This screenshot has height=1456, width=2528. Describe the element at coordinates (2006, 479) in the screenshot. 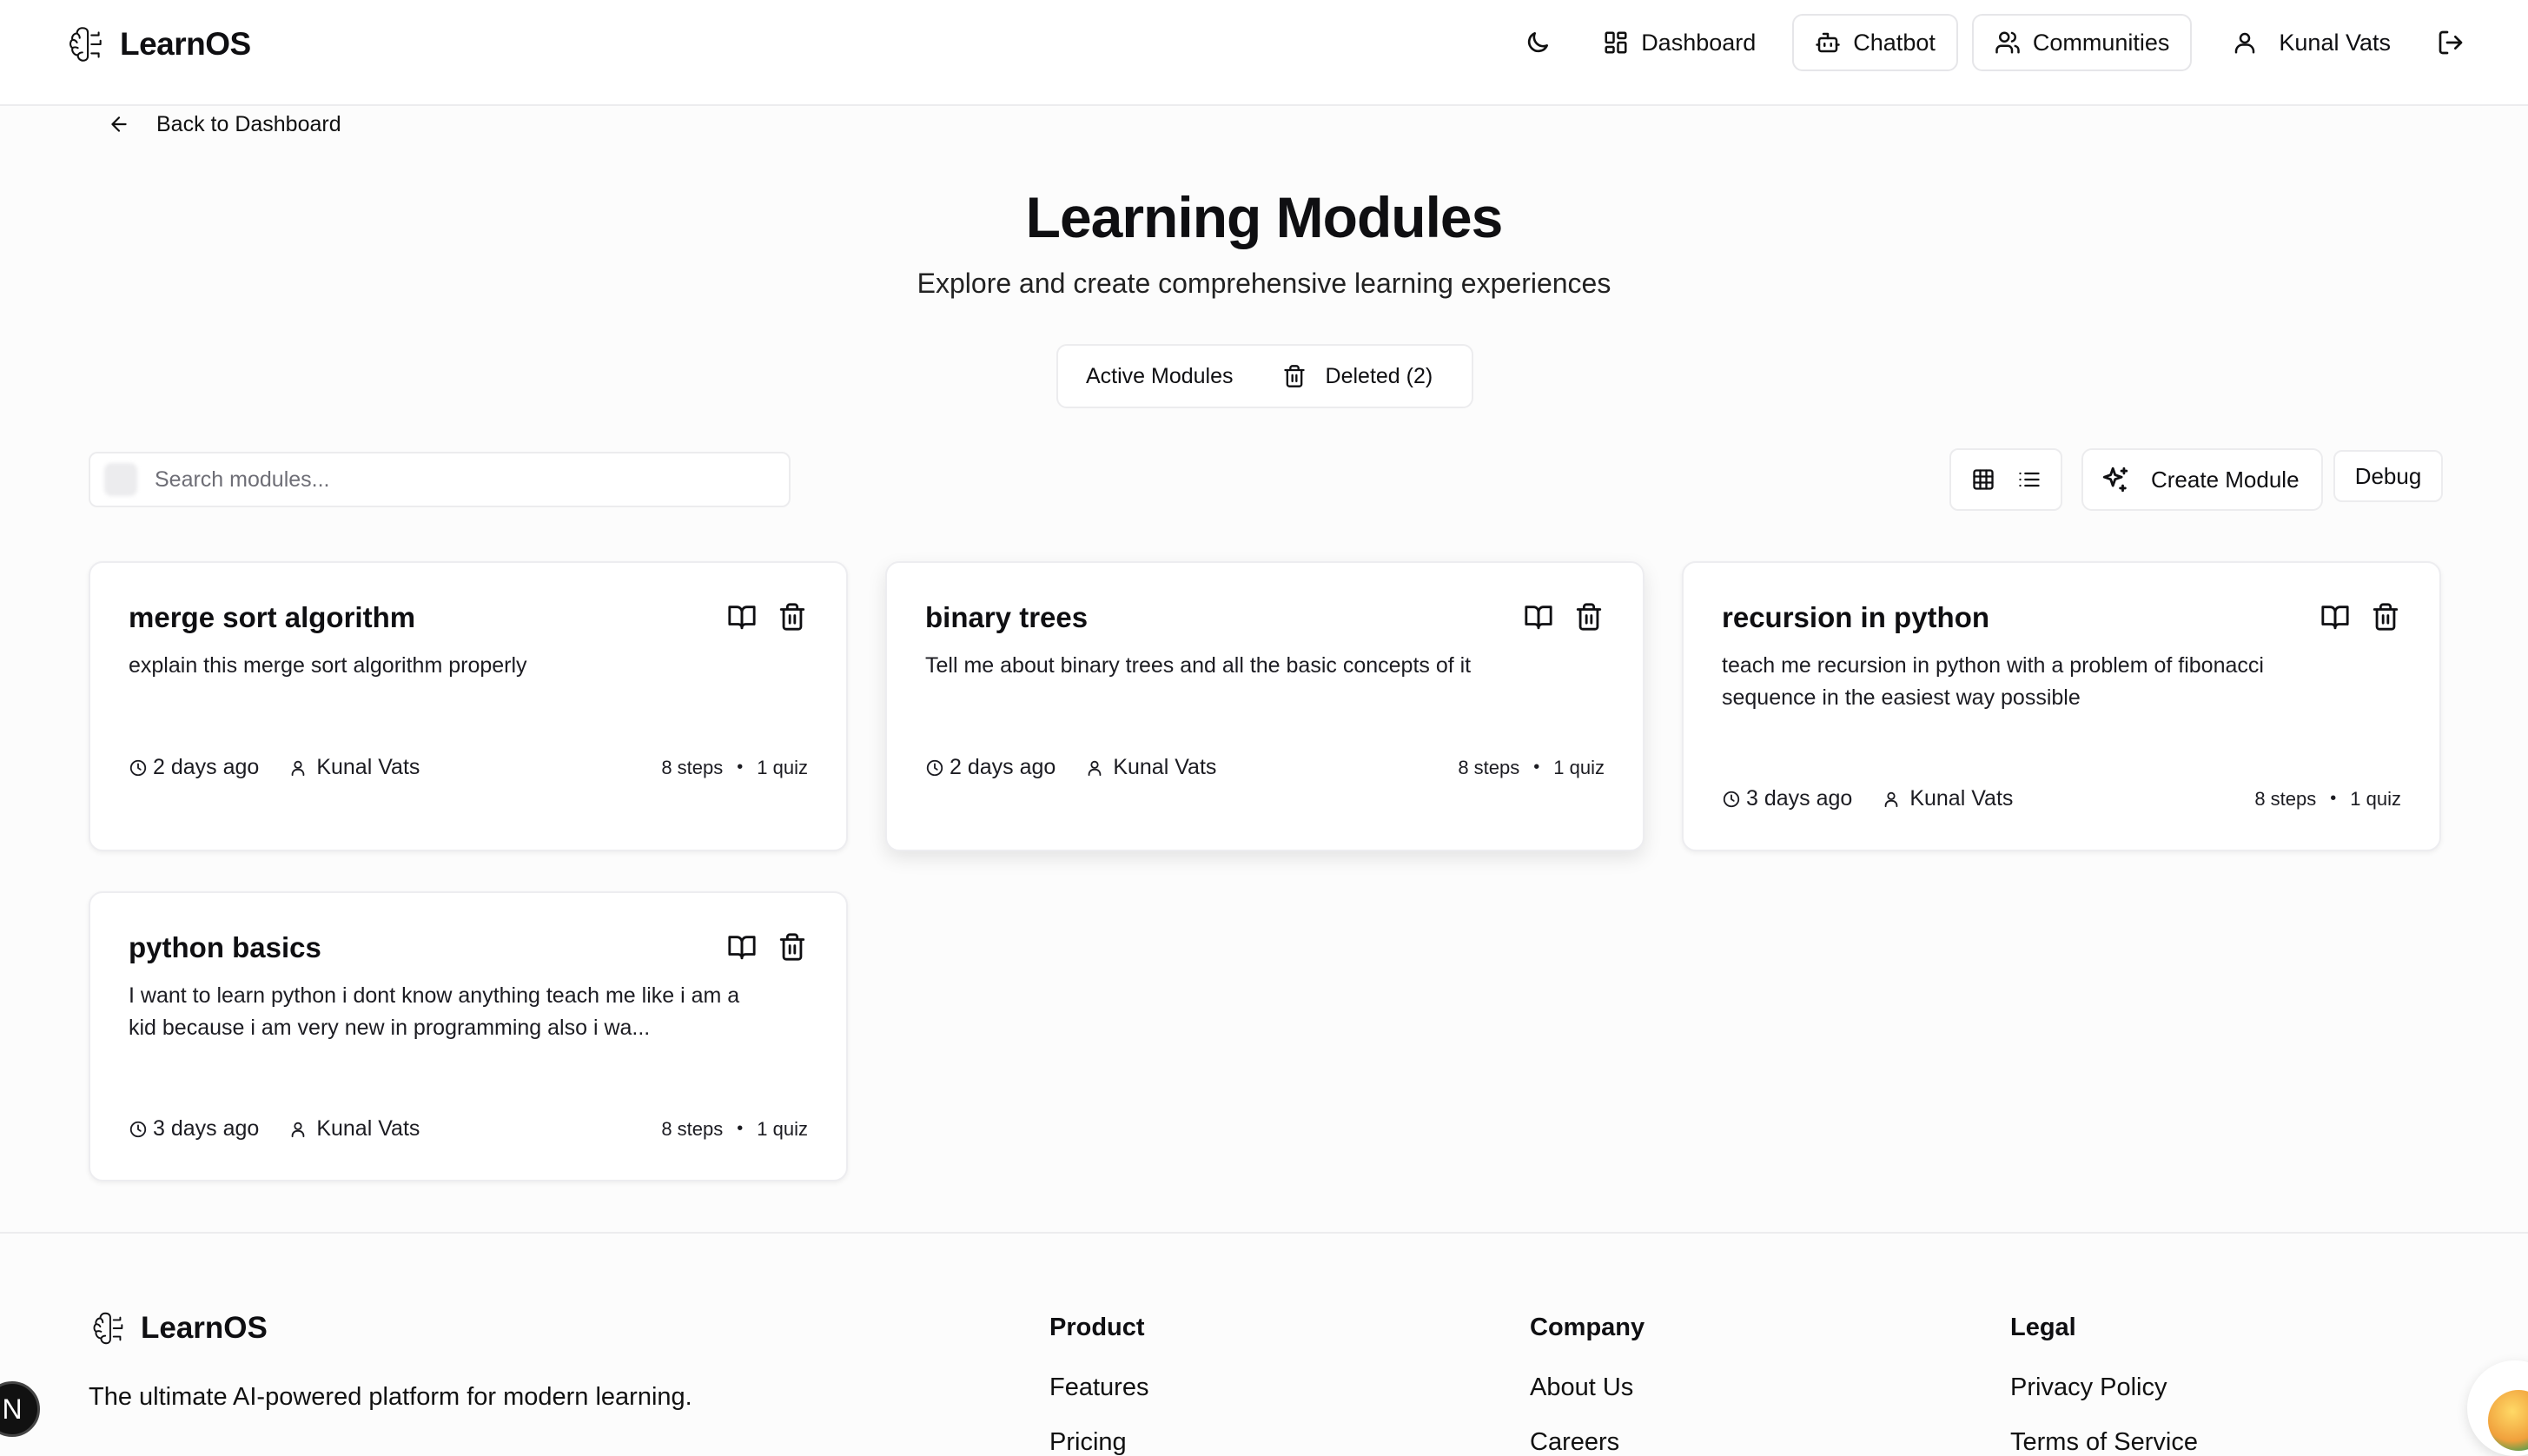

I see `view-mode-toggle` at that location.